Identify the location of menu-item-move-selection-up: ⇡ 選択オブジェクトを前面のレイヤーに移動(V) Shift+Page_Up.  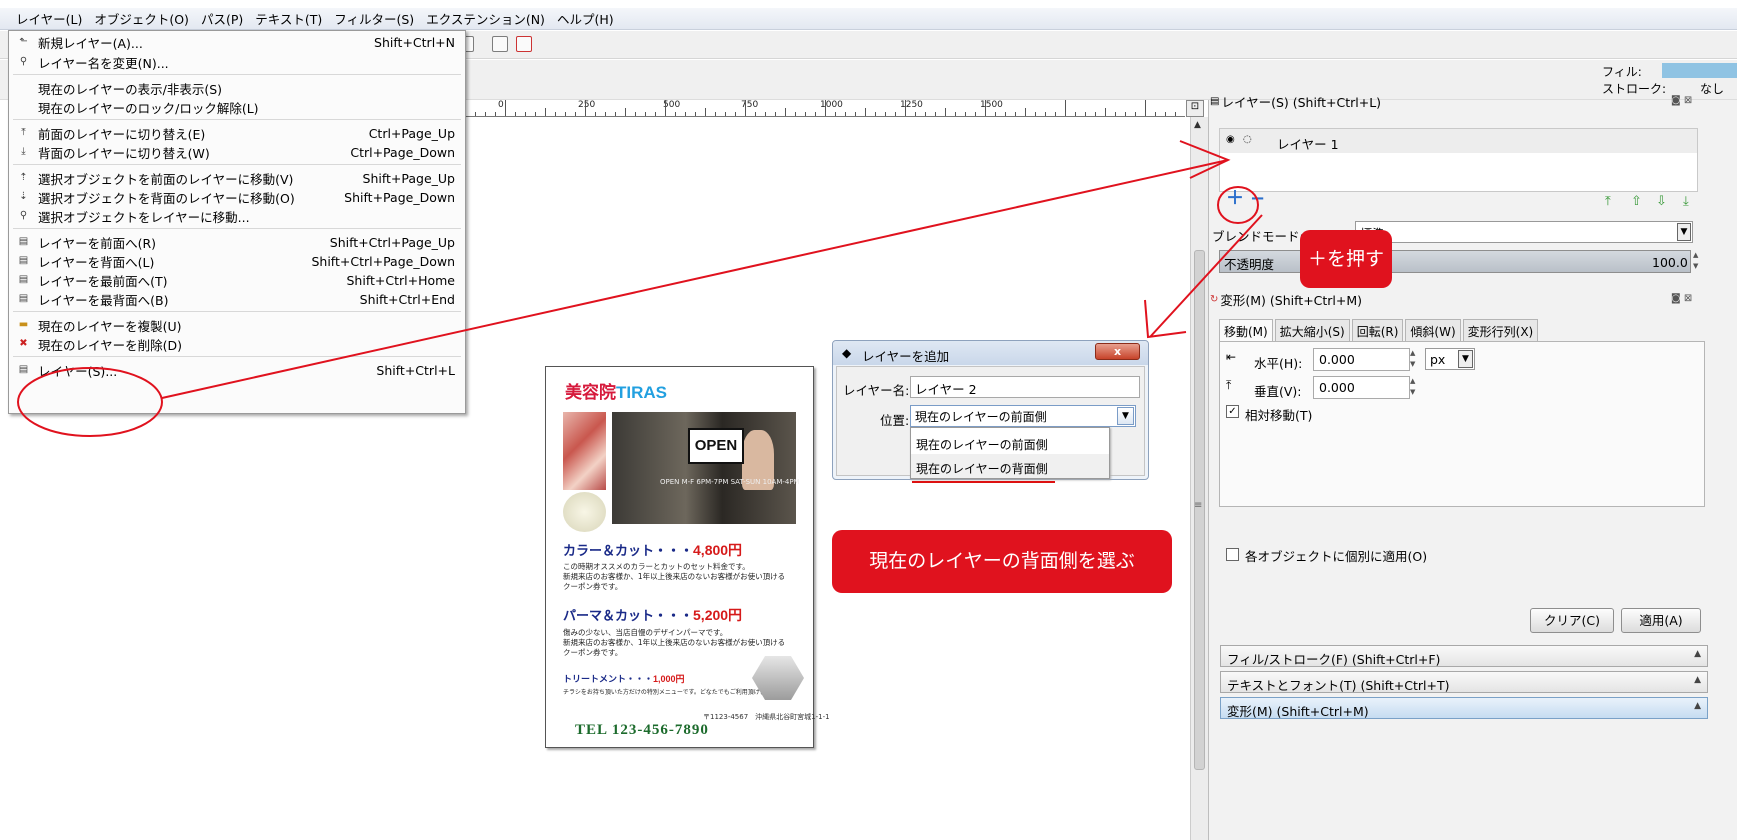
(237, 178).